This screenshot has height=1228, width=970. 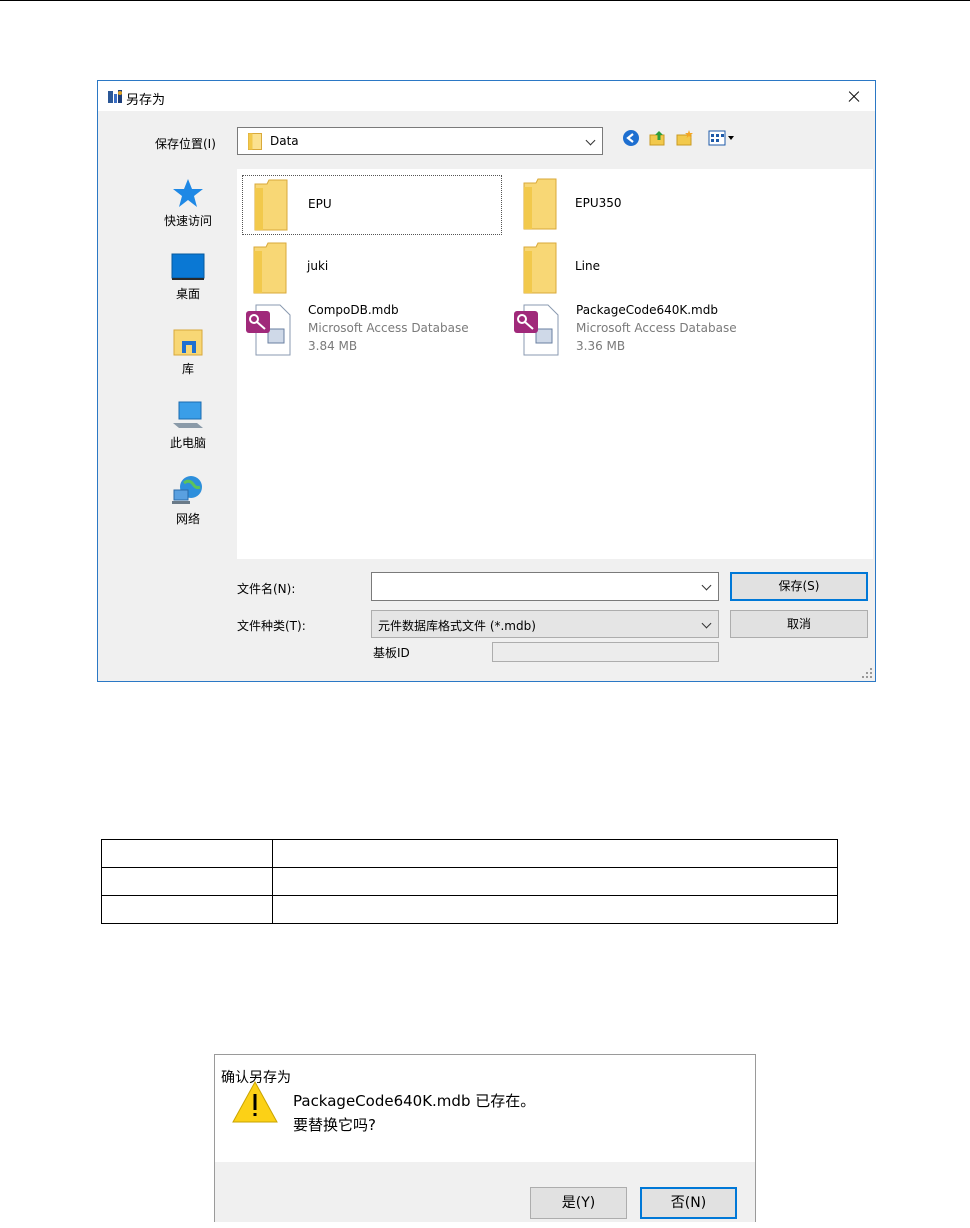 I want to click on filename-label: 文件名(N):, so click(x=266, y=589).